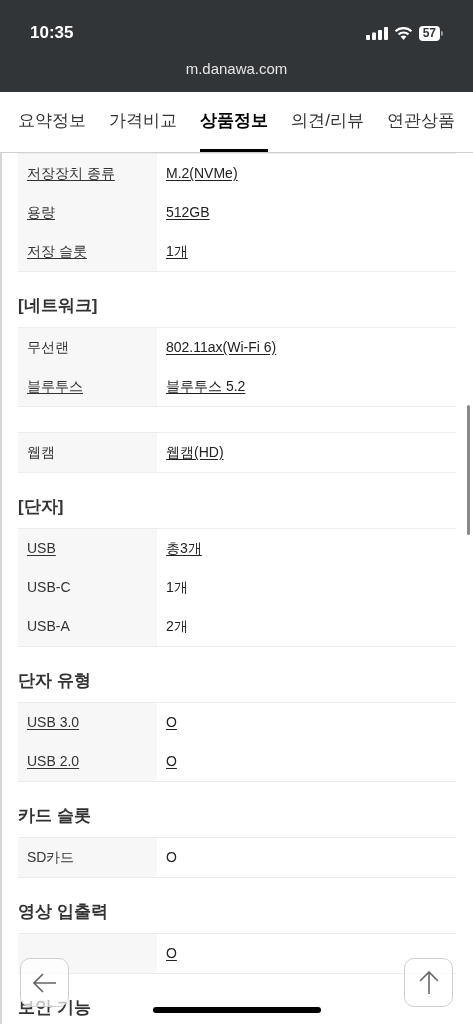  What do you see at coordinates (177, 587) in the screenshot?
I see `spec-value: 1개` at bounding box center [177, 587].